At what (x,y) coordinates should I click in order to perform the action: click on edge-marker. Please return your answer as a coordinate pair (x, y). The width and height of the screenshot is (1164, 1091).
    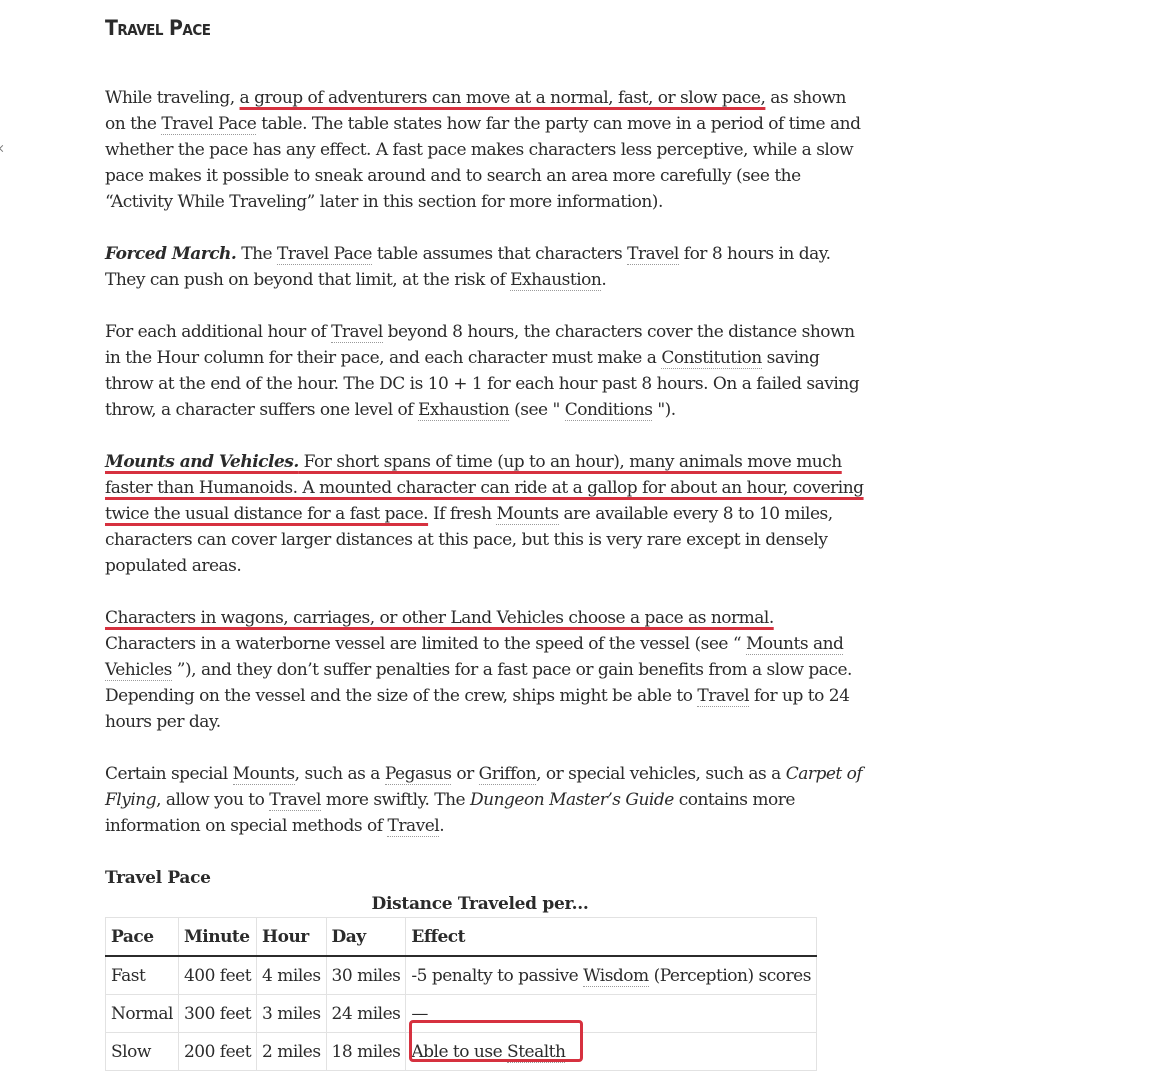
    Looking at the image, I should click on (3, 148).